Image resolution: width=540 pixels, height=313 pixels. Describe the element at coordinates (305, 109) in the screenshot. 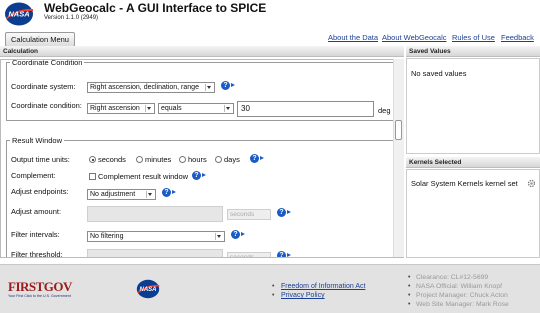

I see `condition-value-input: 30` at that location.